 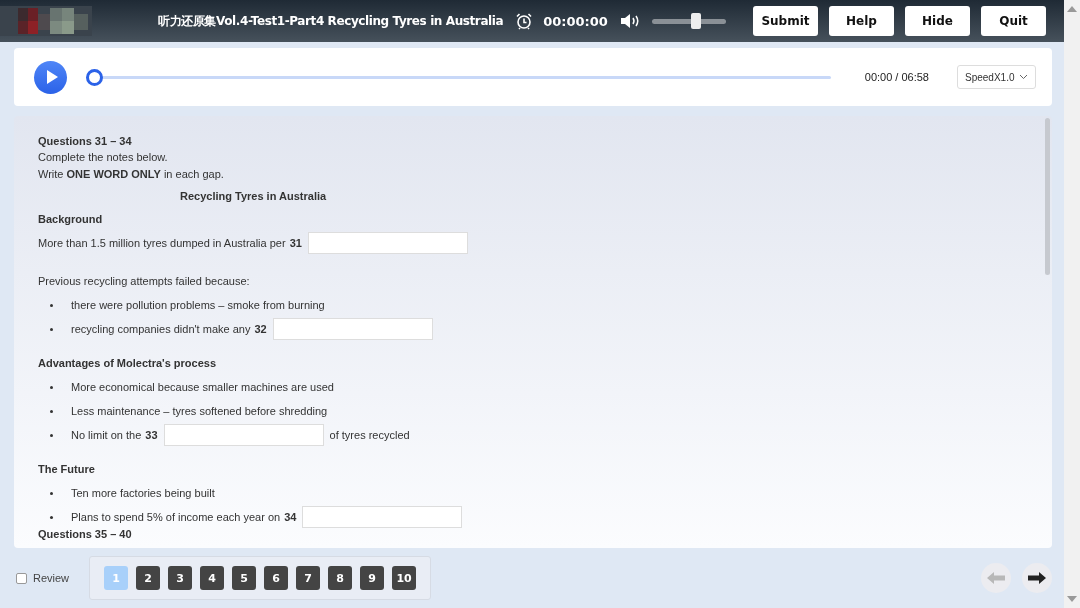 I want to click on question-range-heading: Questions 31 – 34, so click(x=85, y=141).